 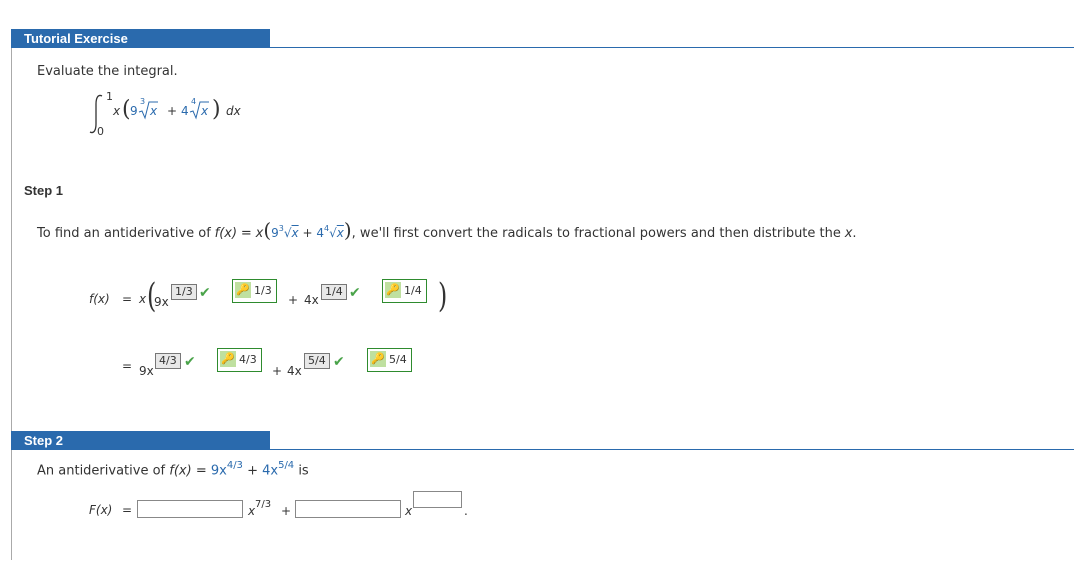 I want to click on tutorial-header: Tutorial Exercise, so click(x=140, y=38).